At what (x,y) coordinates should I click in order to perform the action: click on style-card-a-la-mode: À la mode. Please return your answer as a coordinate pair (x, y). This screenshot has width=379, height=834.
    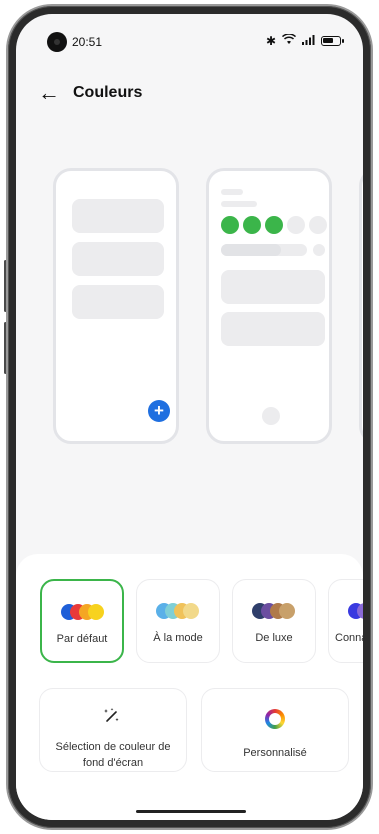
    Looking at the image, I should click on (178, 621).